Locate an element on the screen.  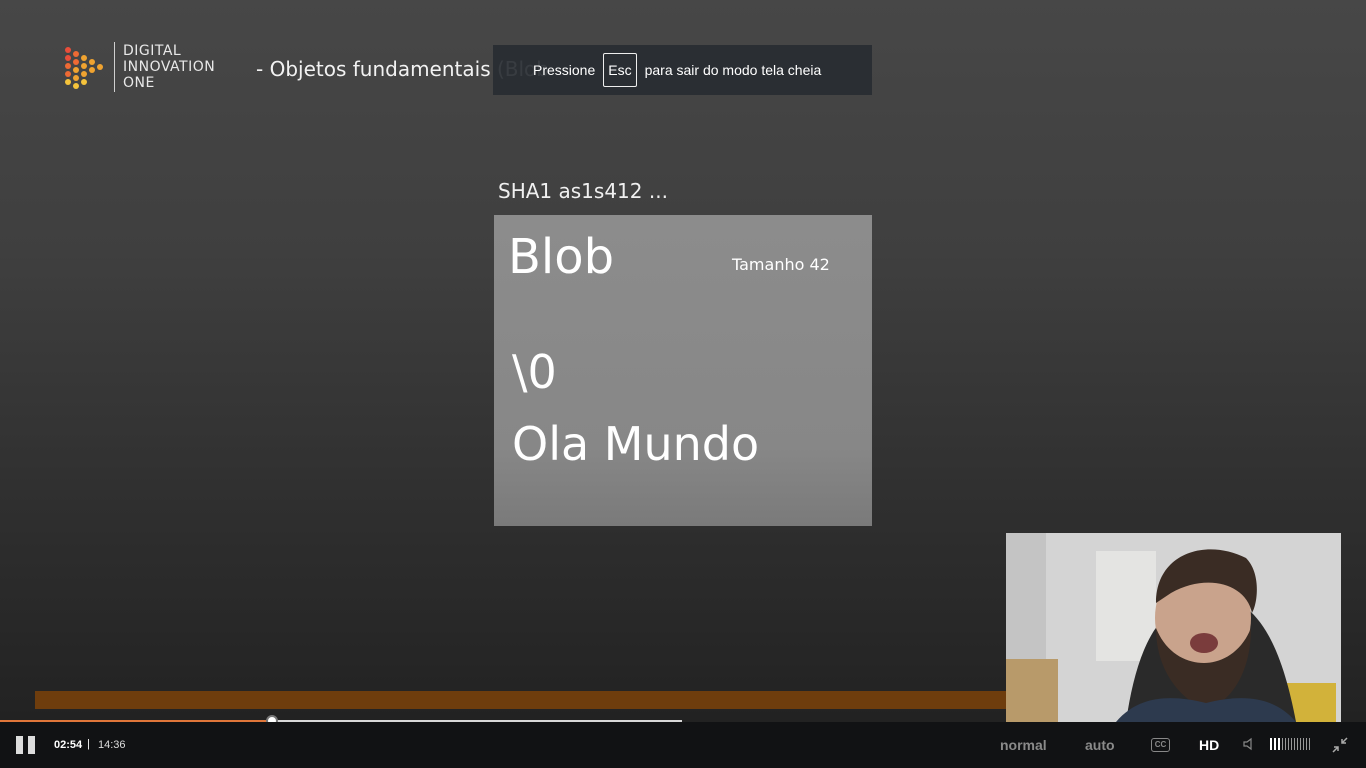
current-time: 02:54 is located at coordinates (68, 745).